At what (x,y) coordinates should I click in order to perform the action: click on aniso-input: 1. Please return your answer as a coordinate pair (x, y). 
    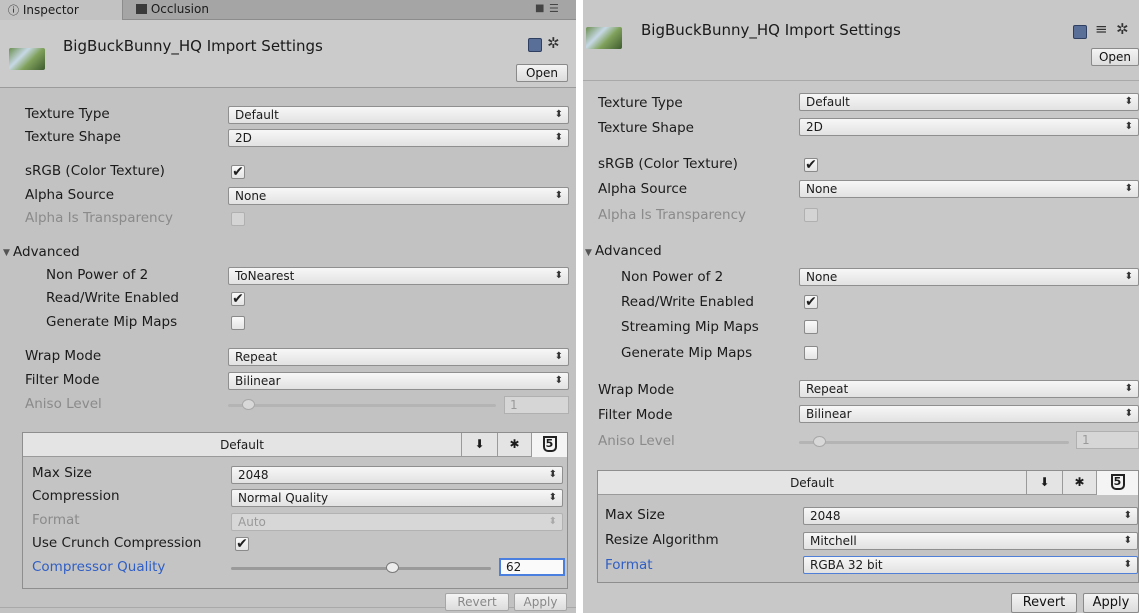
    Looking at the image, I should click on (536, 405).